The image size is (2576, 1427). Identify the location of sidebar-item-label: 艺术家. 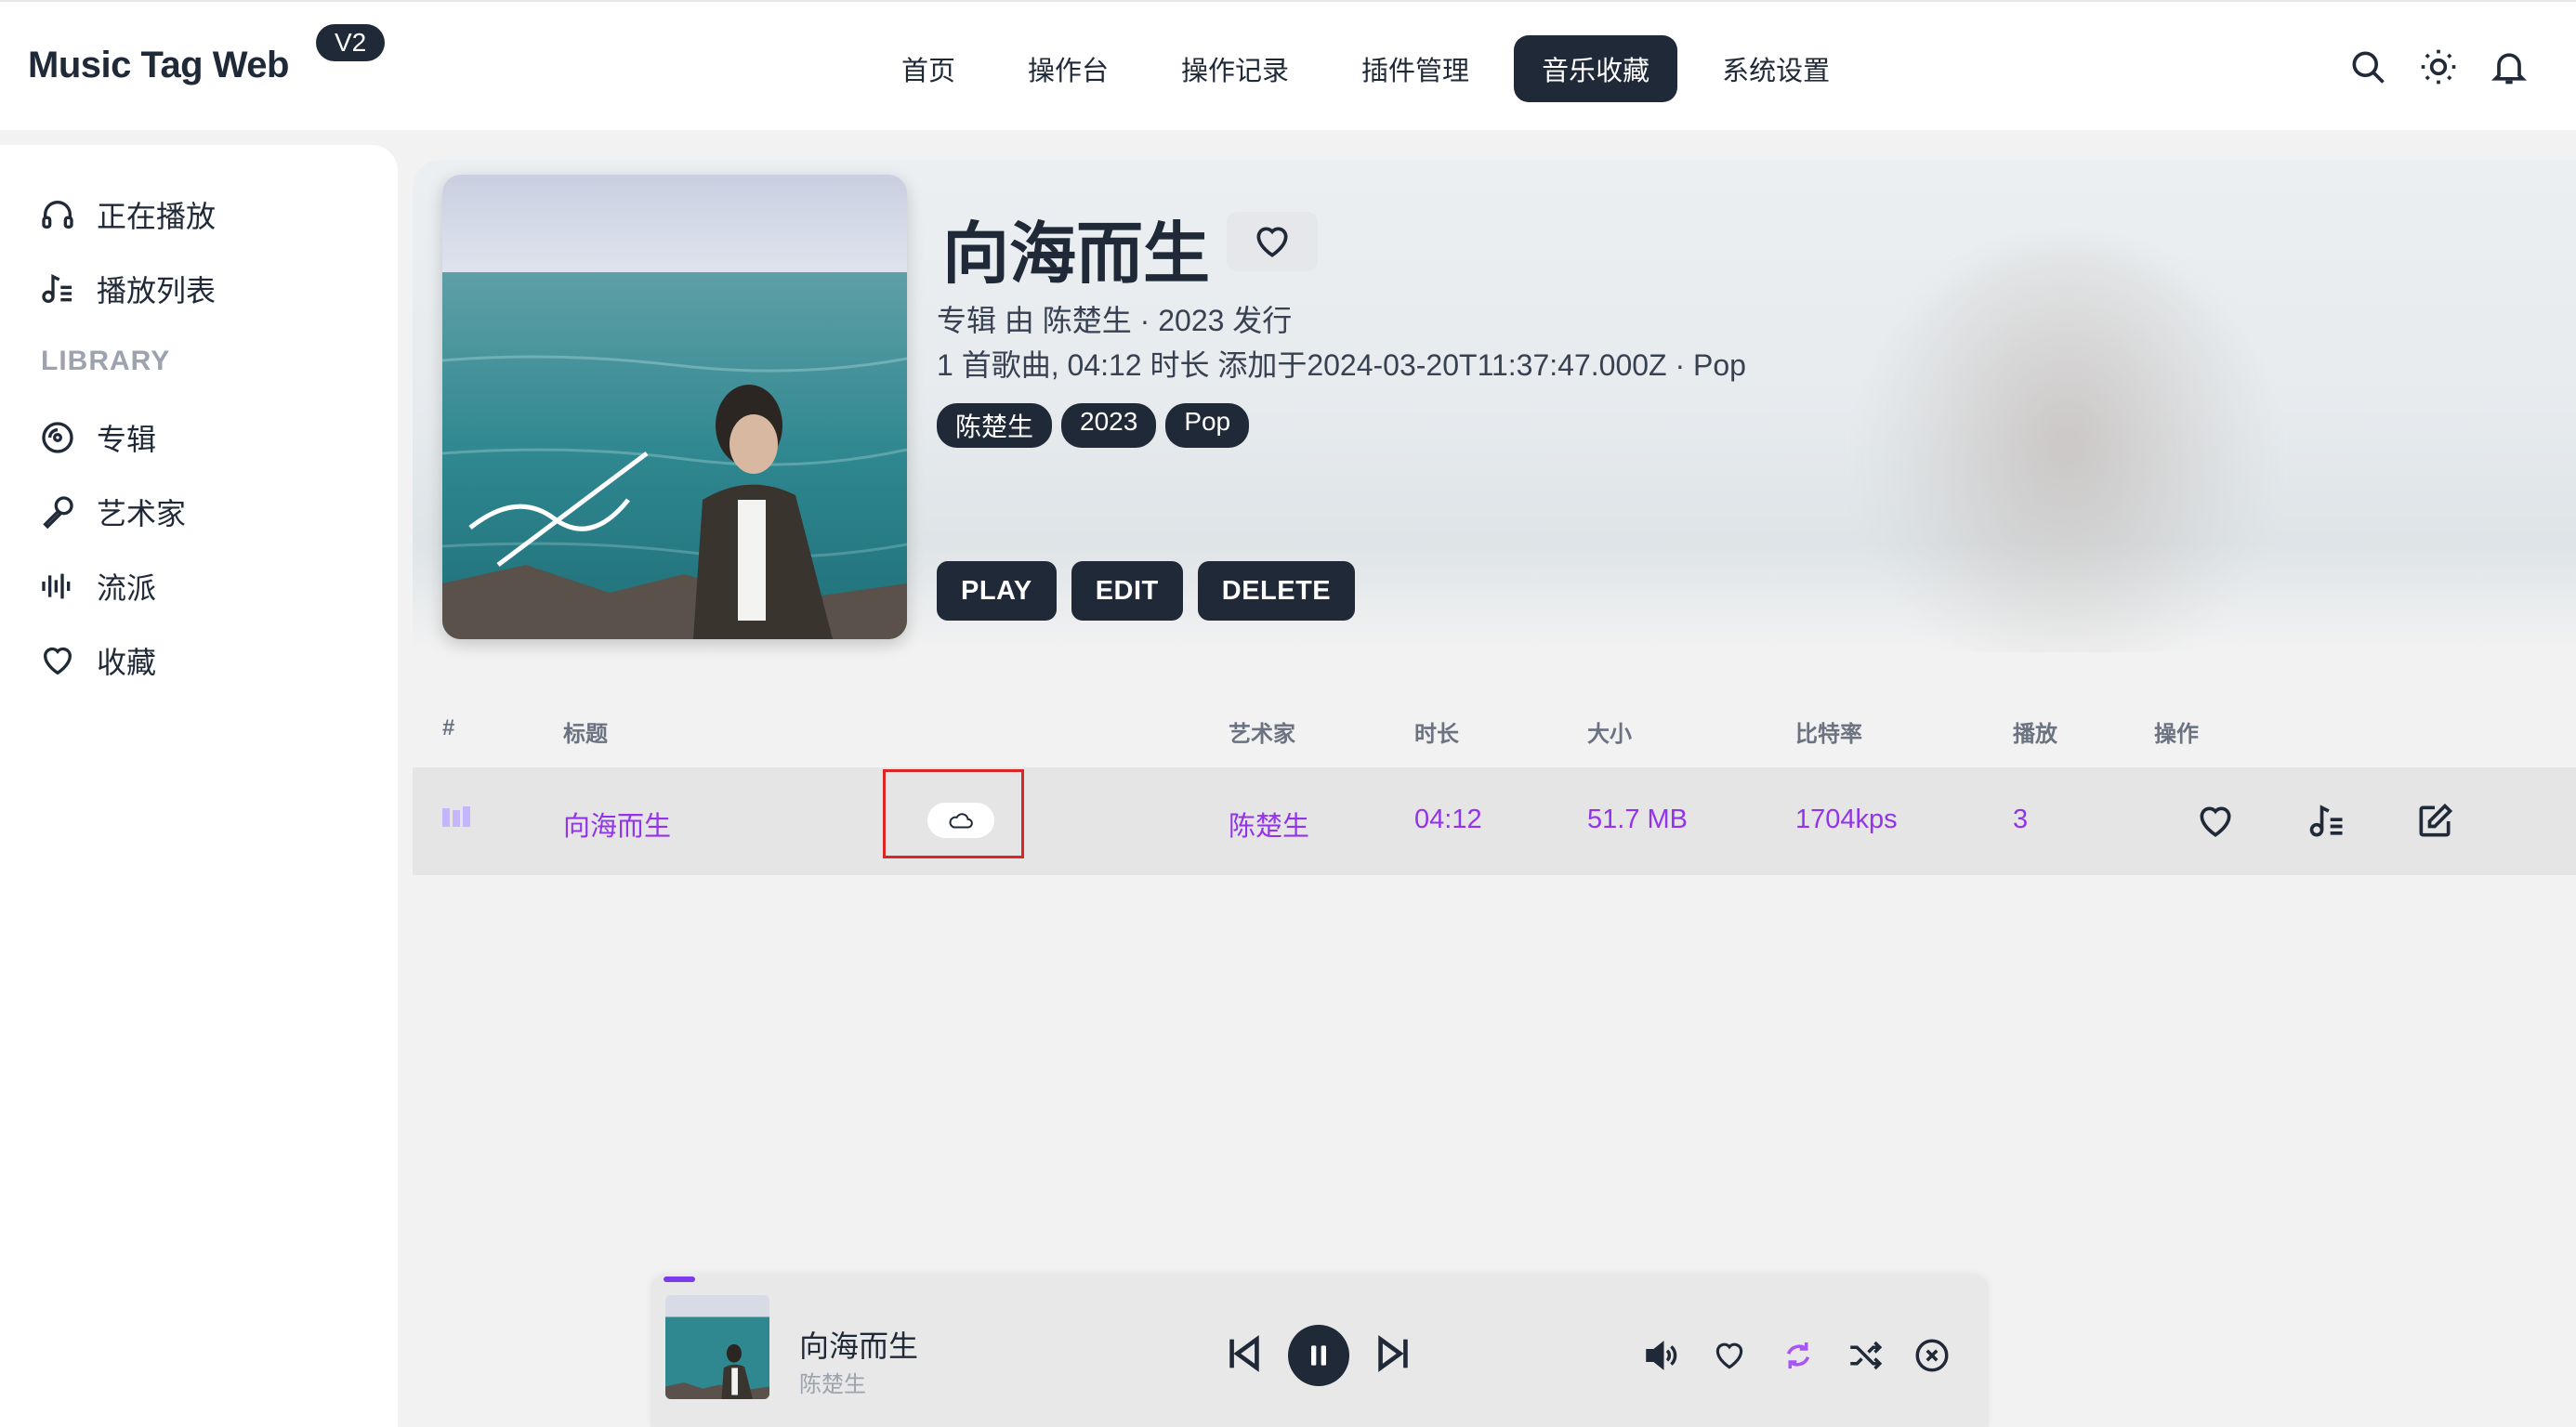
(142, 514).